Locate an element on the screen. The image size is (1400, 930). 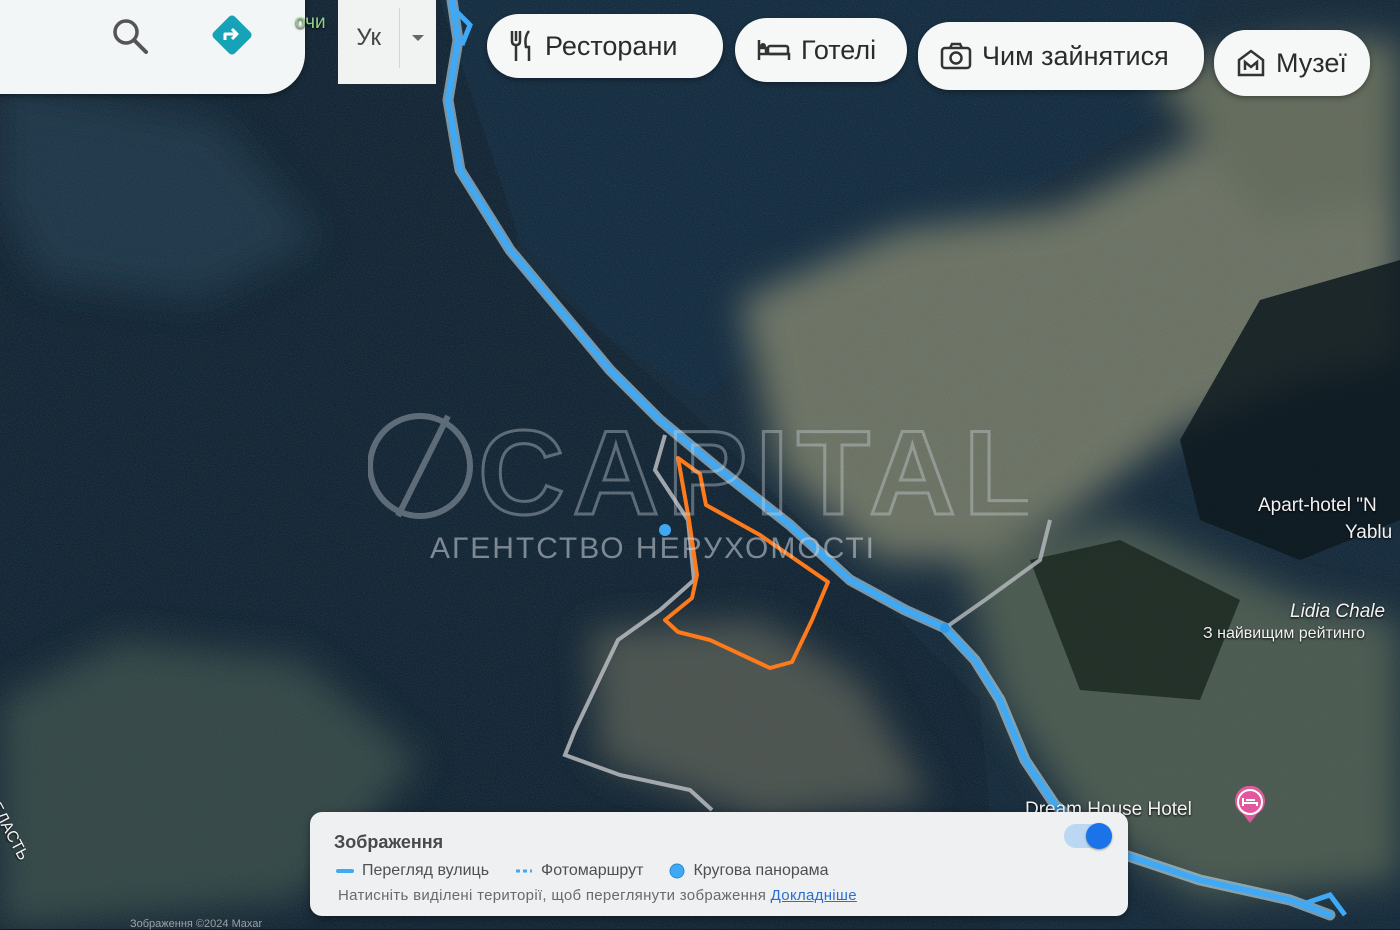
chip-things-to-do: Чим зайнятися is located at coordinates (1061, 56).